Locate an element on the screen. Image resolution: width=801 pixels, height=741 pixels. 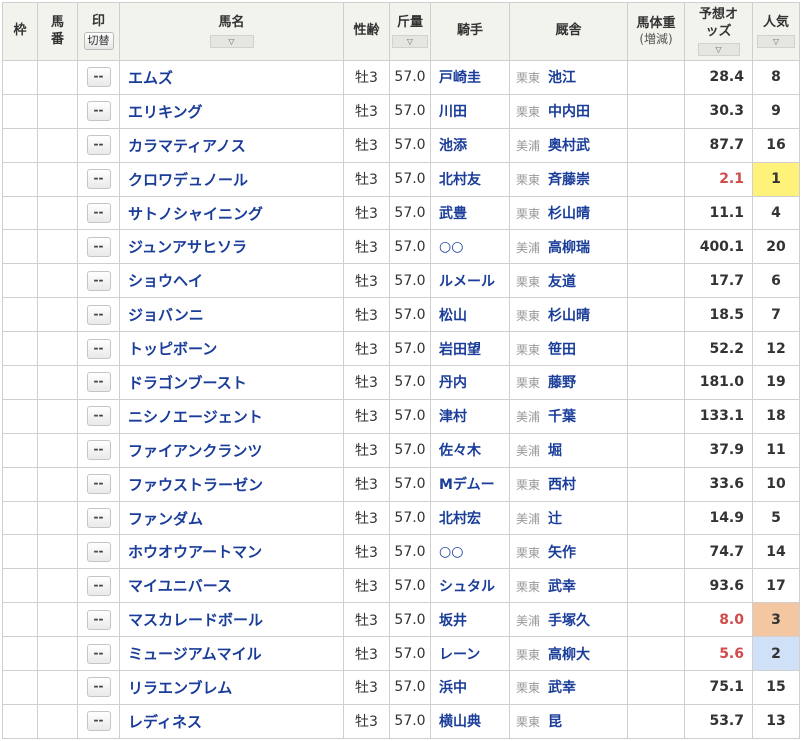
trainer-link: 斉藤崇 is located at coordinates (569, 180).